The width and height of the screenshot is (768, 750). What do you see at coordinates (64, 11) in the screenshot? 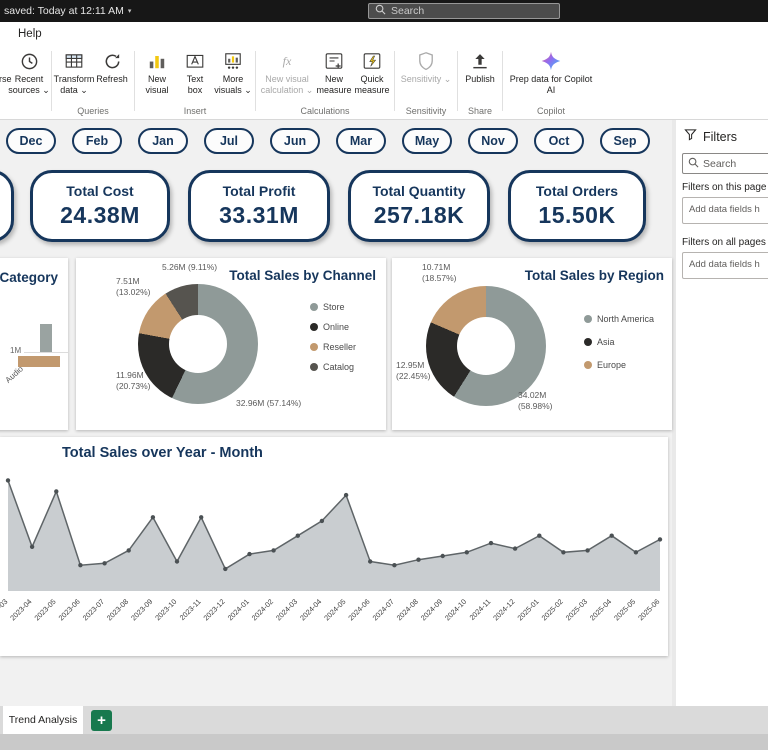
I see `autosave-text: saved: Today at 12:11 AM` at bounding box center [64, 11].